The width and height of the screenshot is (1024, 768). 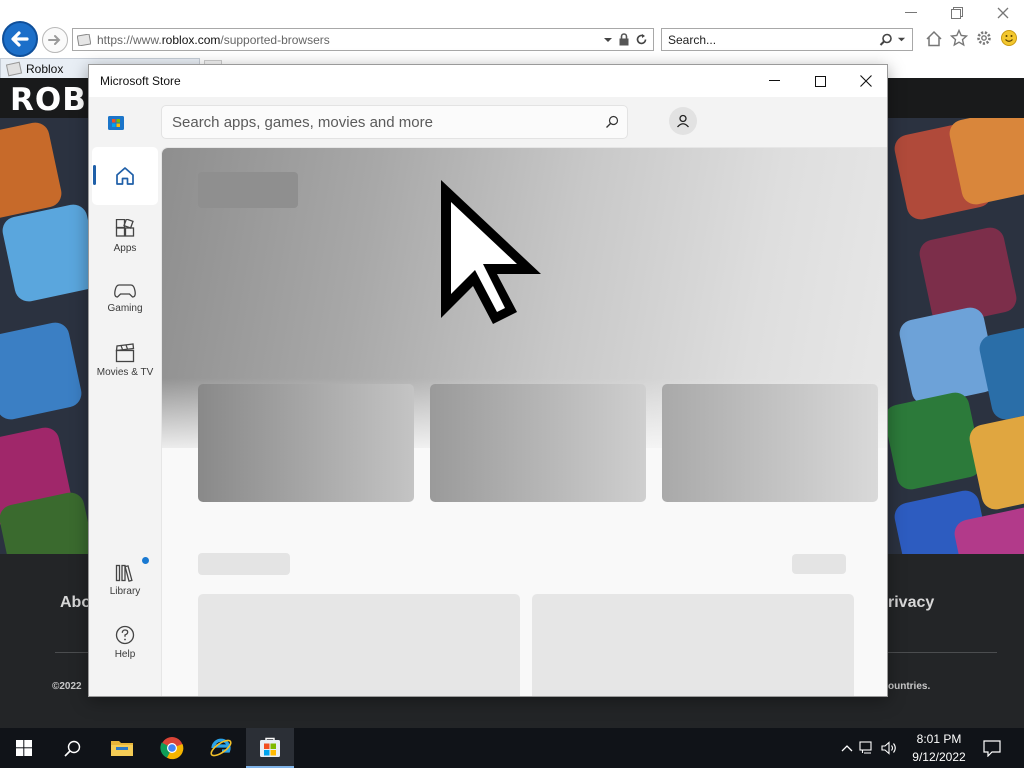 I want to click on file-explorer-icon, so click(x=122, y=748).